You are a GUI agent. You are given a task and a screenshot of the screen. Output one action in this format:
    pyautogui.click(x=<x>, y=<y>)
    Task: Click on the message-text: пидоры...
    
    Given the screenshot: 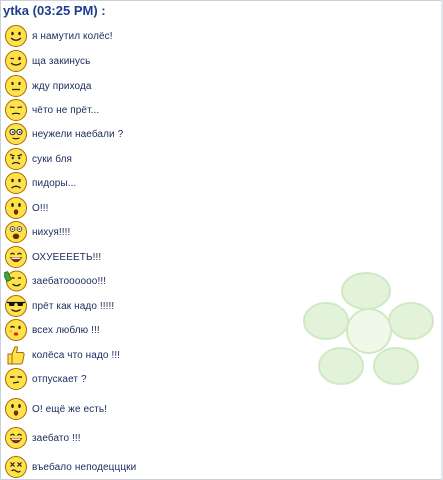 What is the action you would take?
    pyautogui.click(x=54, y=183)
    